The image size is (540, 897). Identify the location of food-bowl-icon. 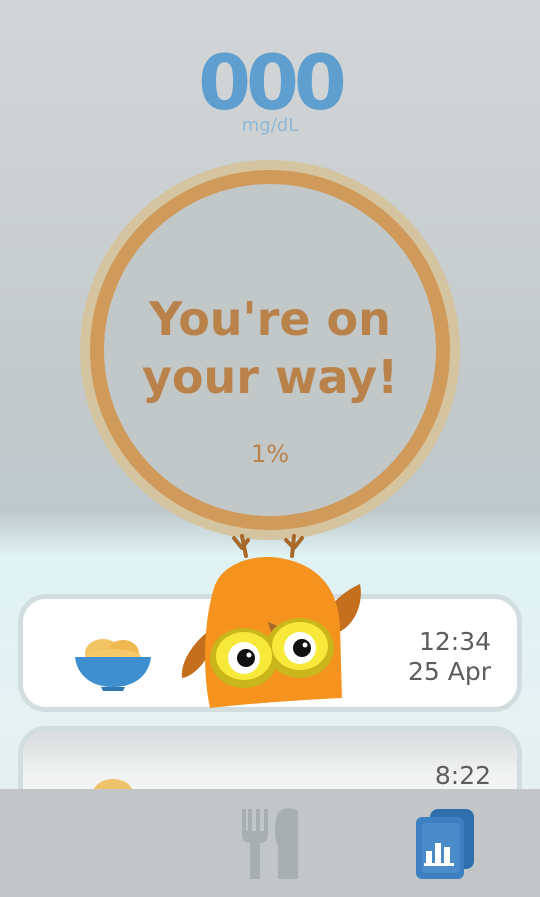
(113, 665).